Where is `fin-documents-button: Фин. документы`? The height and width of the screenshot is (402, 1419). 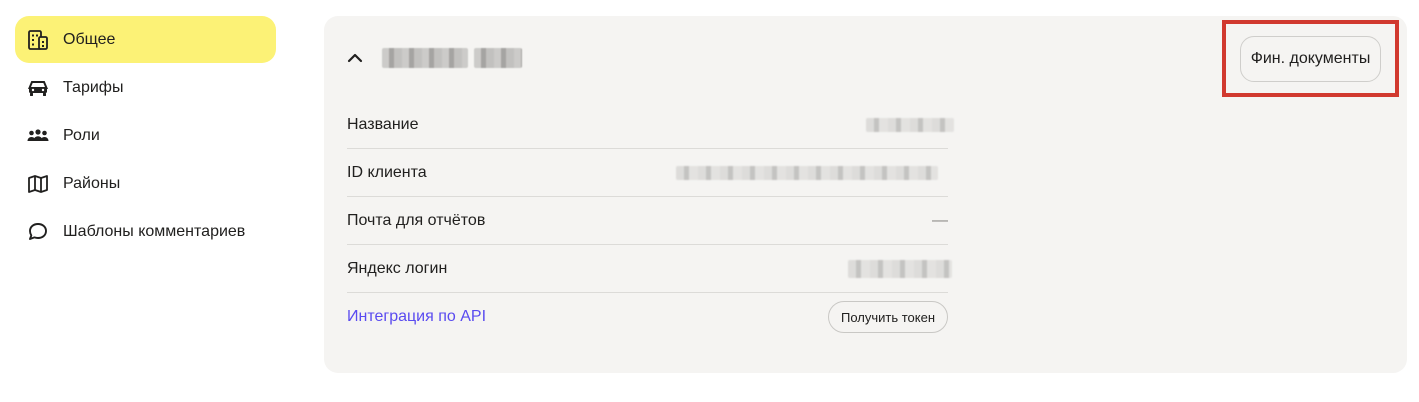 fin-documents-button: Фин. документы is located at coordinates (1310, 58).